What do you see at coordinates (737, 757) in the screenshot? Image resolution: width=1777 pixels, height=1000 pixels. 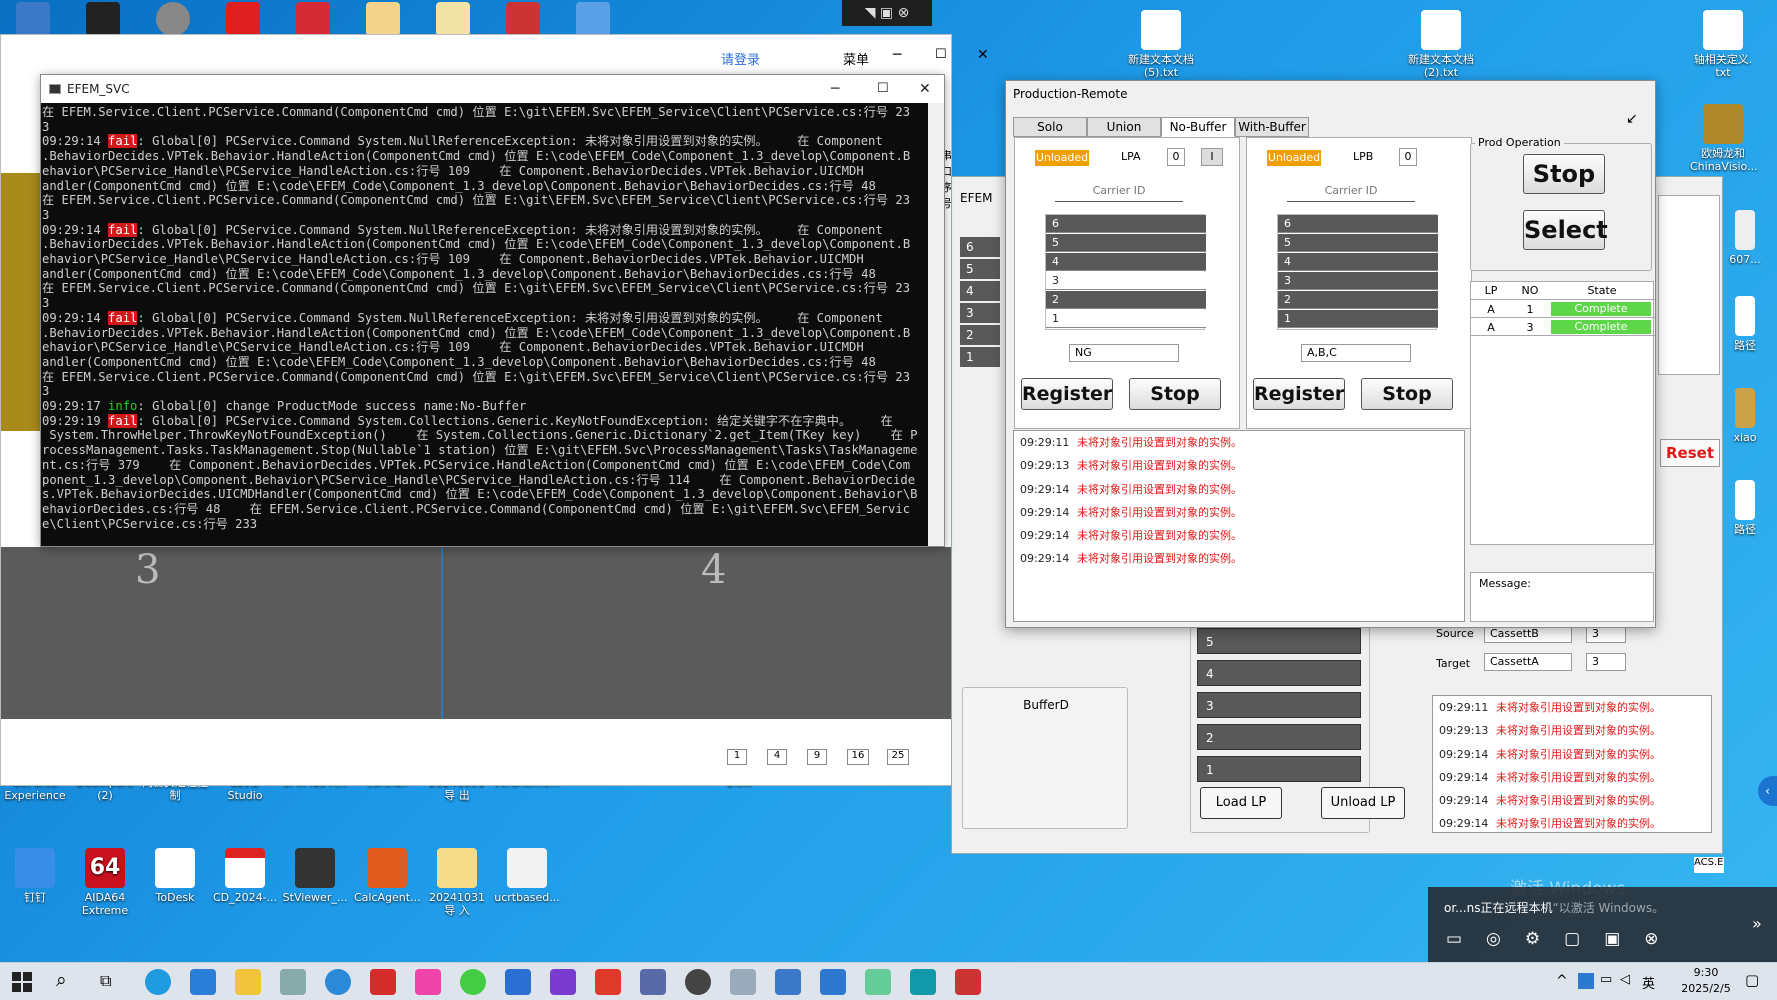 I see `layout-1-button: 1` at bounding box center [737, 757].